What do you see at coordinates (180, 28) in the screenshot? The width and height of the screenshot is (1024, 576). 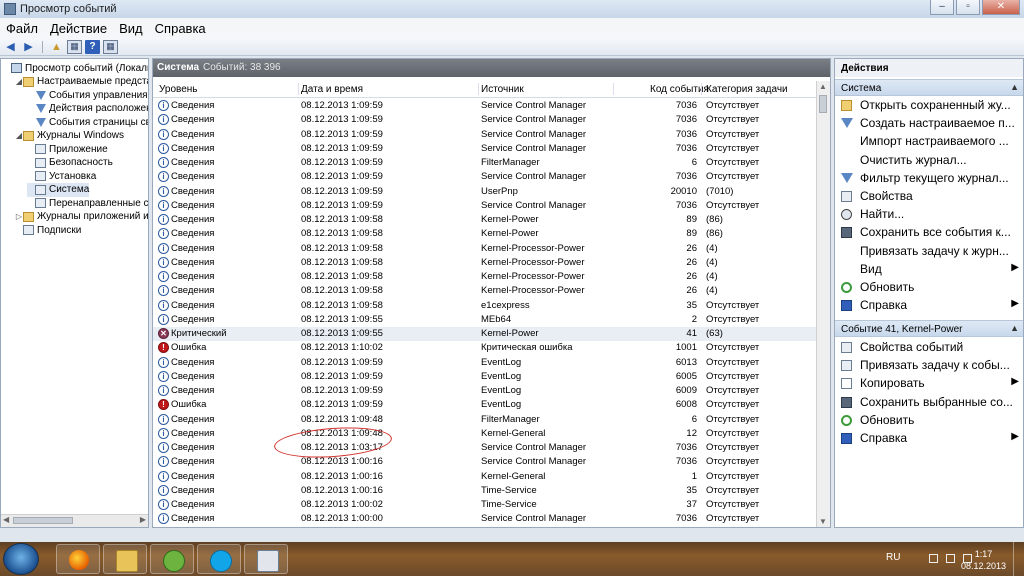 I see `menu-help: Справка` at bounding box center [180, 28].